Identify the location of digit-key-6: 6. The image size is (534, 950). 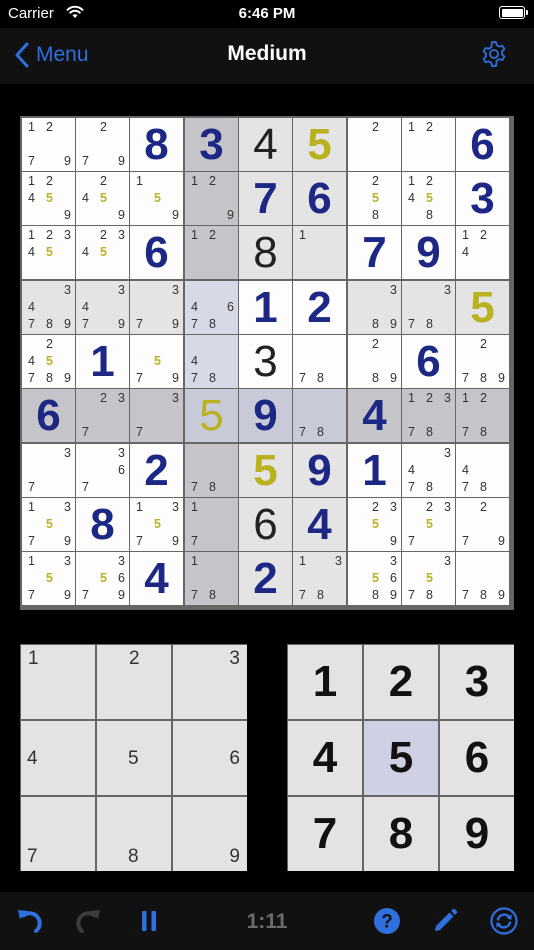
(477, 758).